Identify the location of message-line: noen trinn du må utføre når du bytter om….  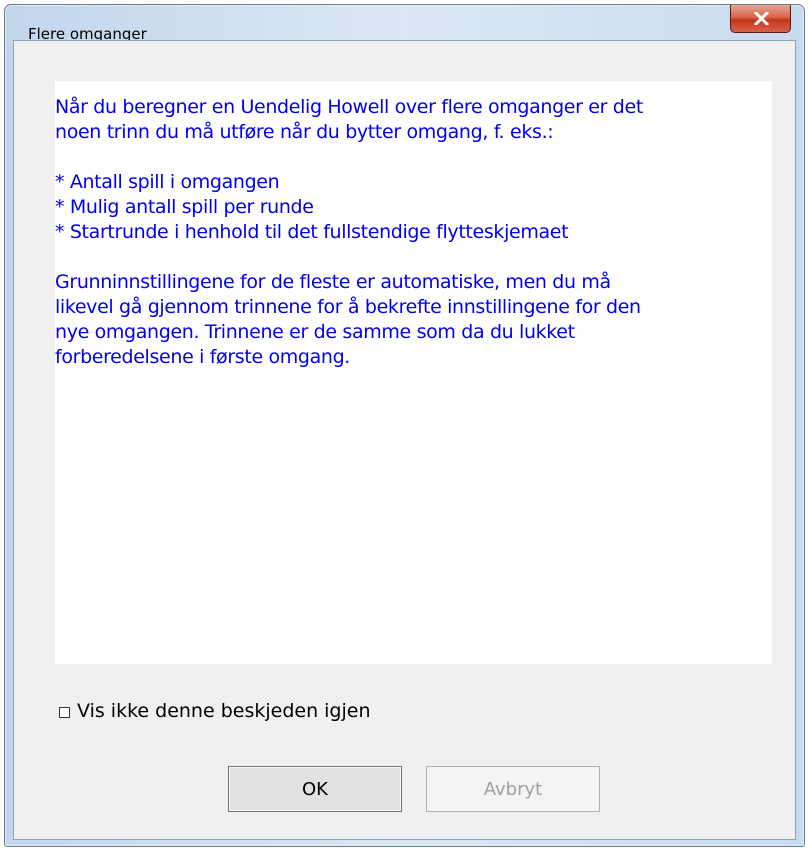
(304, 132).